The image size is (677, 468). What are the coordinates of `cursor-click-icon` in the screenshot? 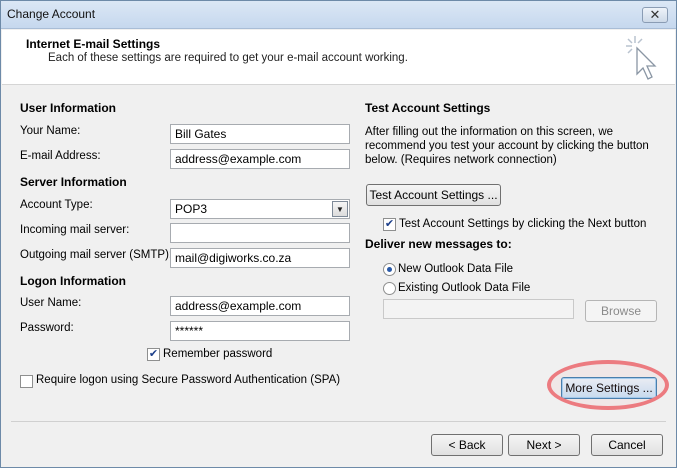 It's located at (641, 58).